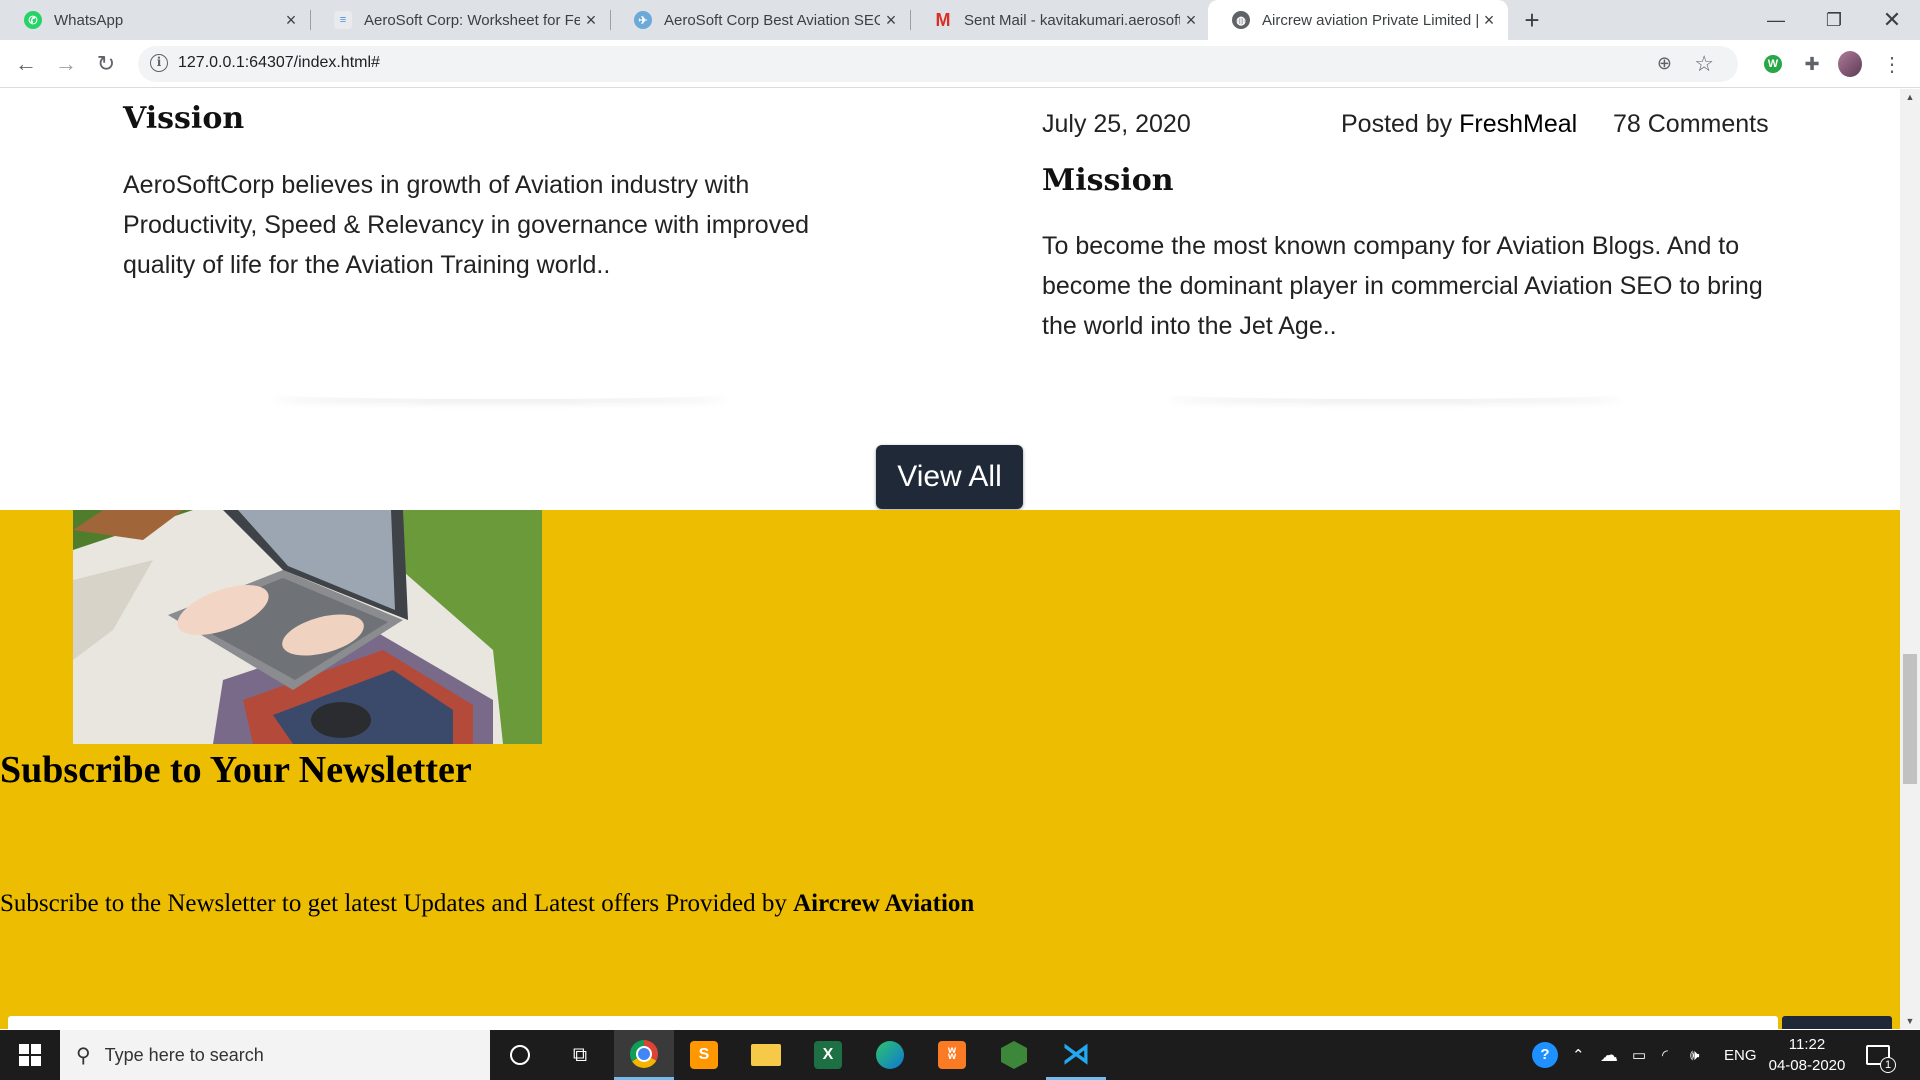  Describe the element at coordinates (1665, 1055) in the screenshot. I see `wifi-icon: ◜` at that location.